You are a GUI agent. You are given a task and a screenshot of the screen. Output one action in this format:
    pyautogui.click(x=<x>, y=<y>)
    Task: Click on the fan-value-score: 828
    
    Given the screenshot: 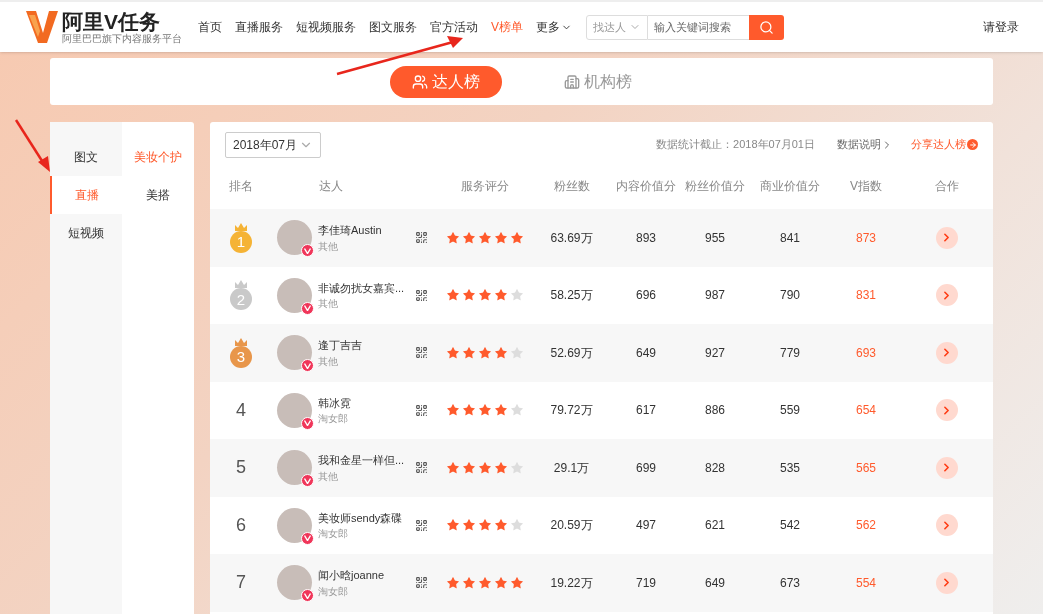 What is the action you would take?
    pyautogui.click(x=715, y=468)
    